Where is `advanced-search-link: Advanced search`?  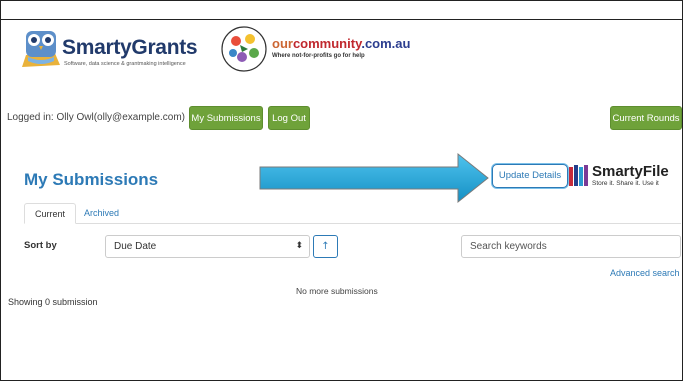 advanced-search-link: Advanced search is located at coordinates (645, 273).